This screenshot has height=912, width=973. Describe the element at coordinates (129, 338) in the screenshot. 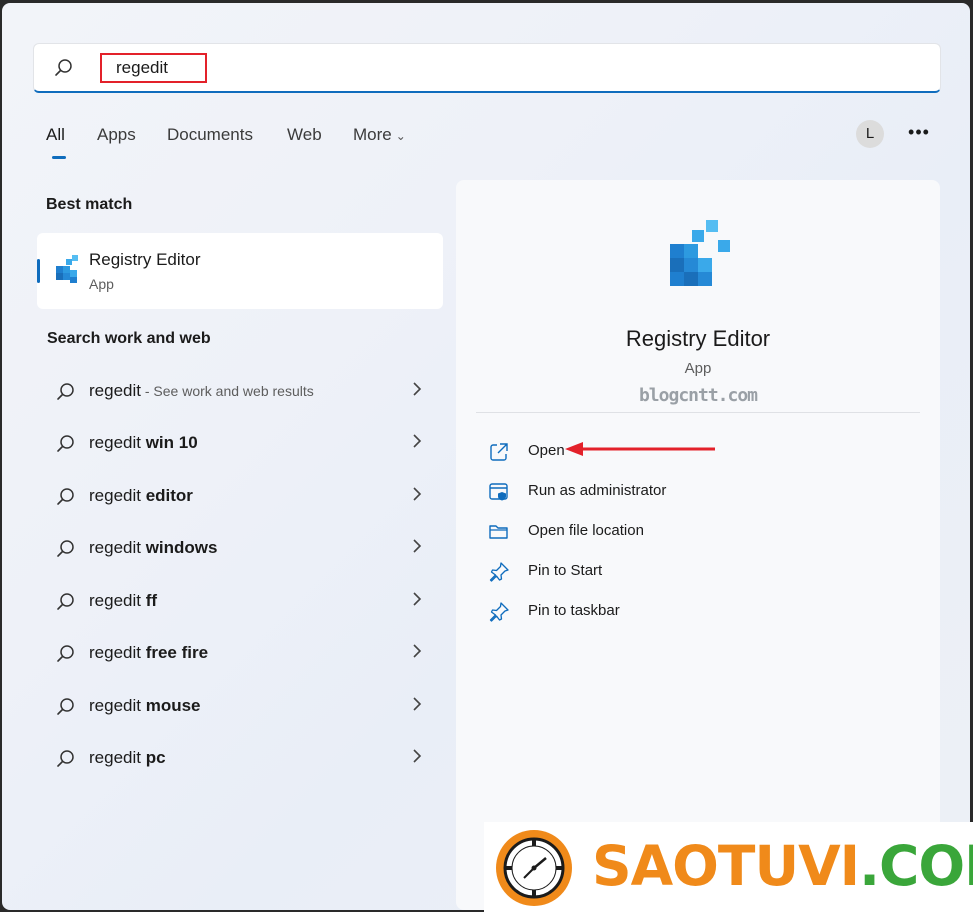

I see `search-web-heading: Search work and web` at that location.